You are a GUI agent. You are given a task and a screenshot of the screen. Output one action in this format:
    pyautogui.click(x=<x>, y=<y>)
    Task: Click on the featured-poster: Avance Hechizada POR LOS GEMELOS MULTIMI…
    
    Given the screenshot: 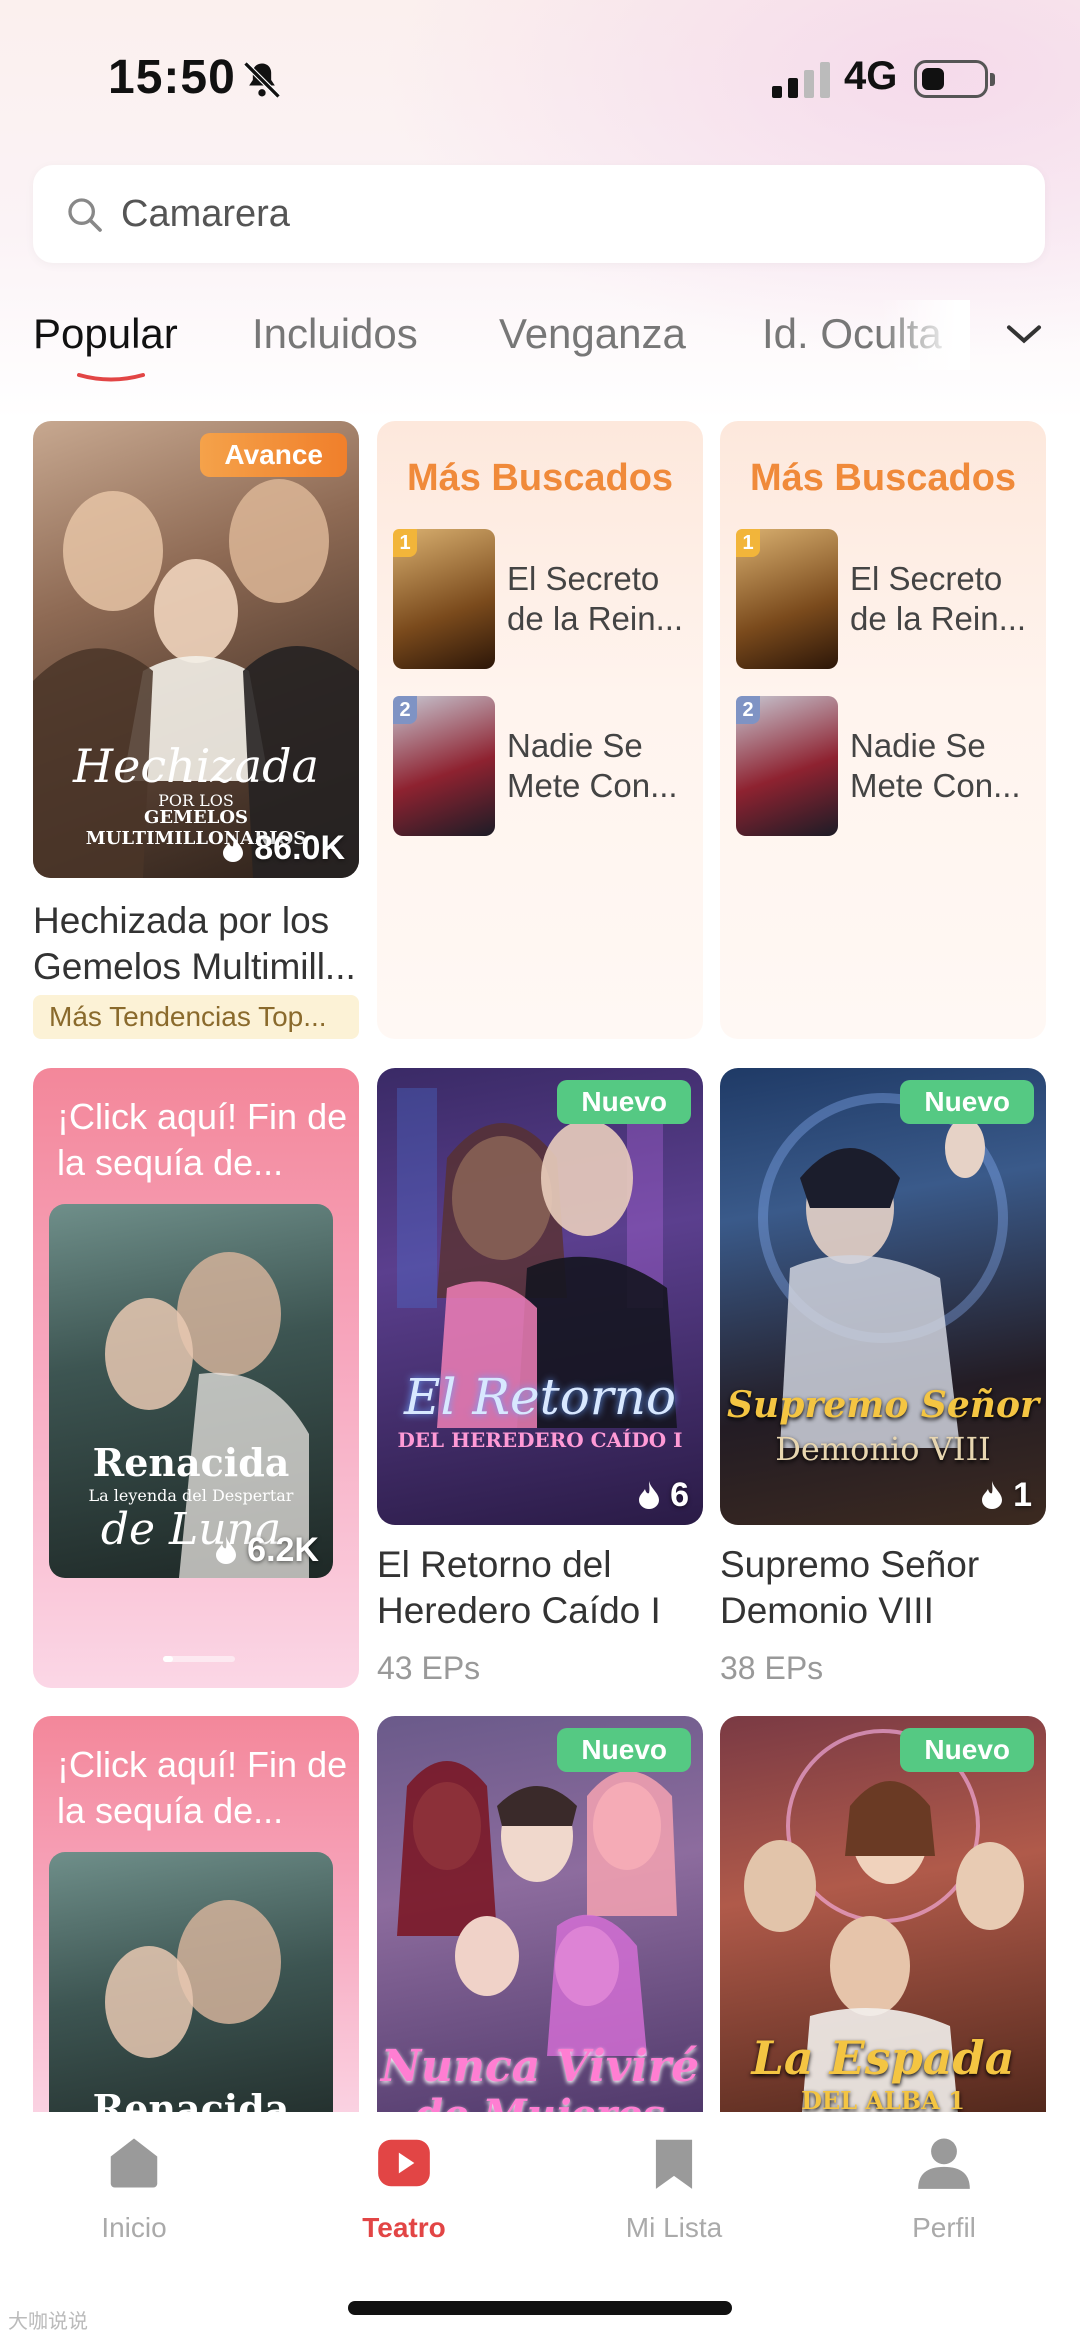 What is the action you would take?
    pyautogui.click(x=196, y=649)
    